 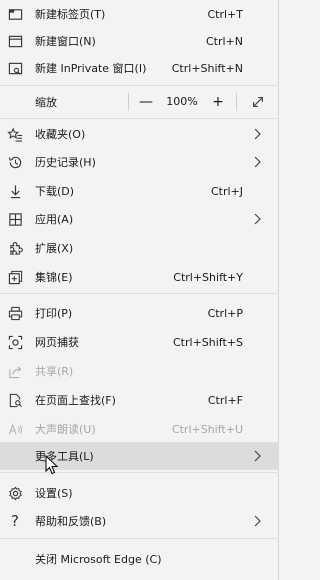 I want to click on menu-item-new-tab: 新建标签页(T) Ctrl+T, so click(x=139, y=14).